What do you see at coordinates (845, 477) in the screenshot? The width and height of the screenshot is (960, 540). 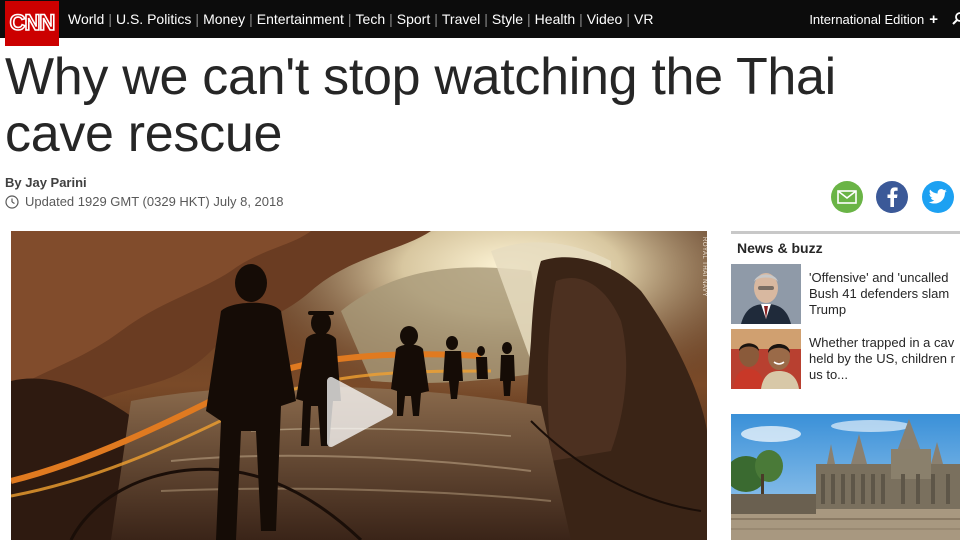 I see `promo-image-temple` at bounding box center [845, 477].